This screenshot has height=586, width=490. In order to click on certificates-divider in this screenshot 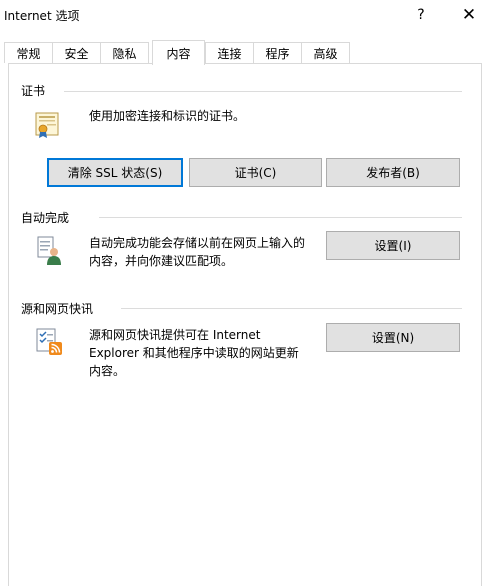, I will do `click(263, 91)`.